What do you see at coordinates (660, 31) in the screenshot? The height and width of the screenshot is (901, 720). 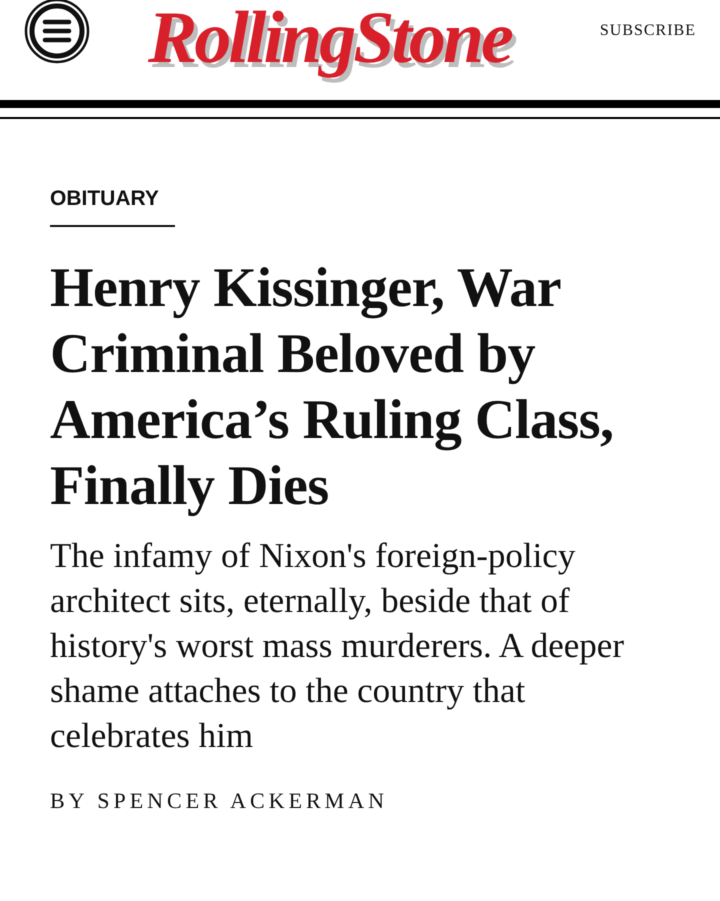 I see `subscribe-link: SUBSCRIBE` at bounding box center [660, 31].